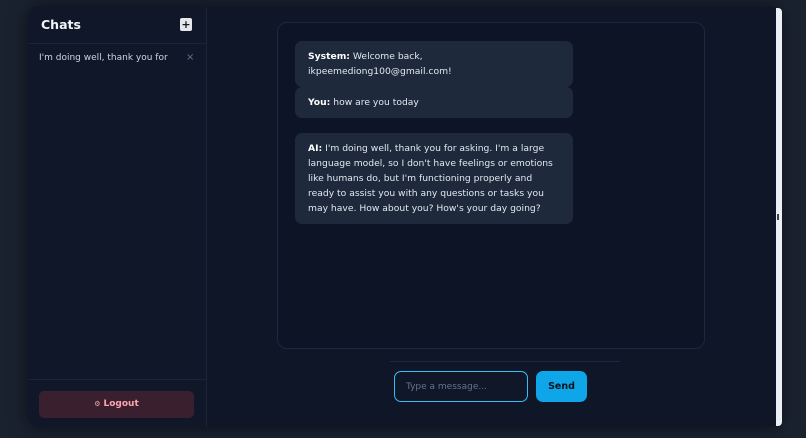 The width and height of the screenshot is (806, 438). I want to click on sidebar-header: Chats +, so click(117, 25).